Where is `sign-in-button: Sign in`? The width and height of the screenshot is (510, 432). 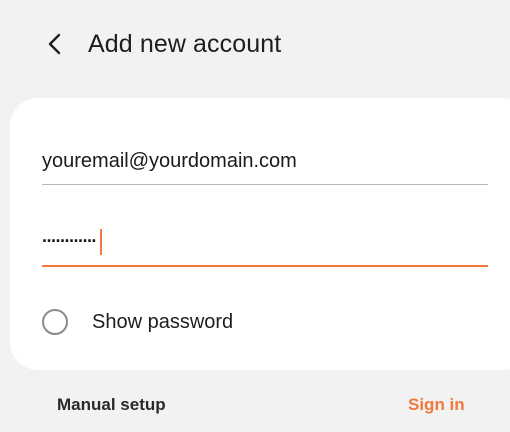 sign-in-button: Sign in is located at coordinates (436, 405).